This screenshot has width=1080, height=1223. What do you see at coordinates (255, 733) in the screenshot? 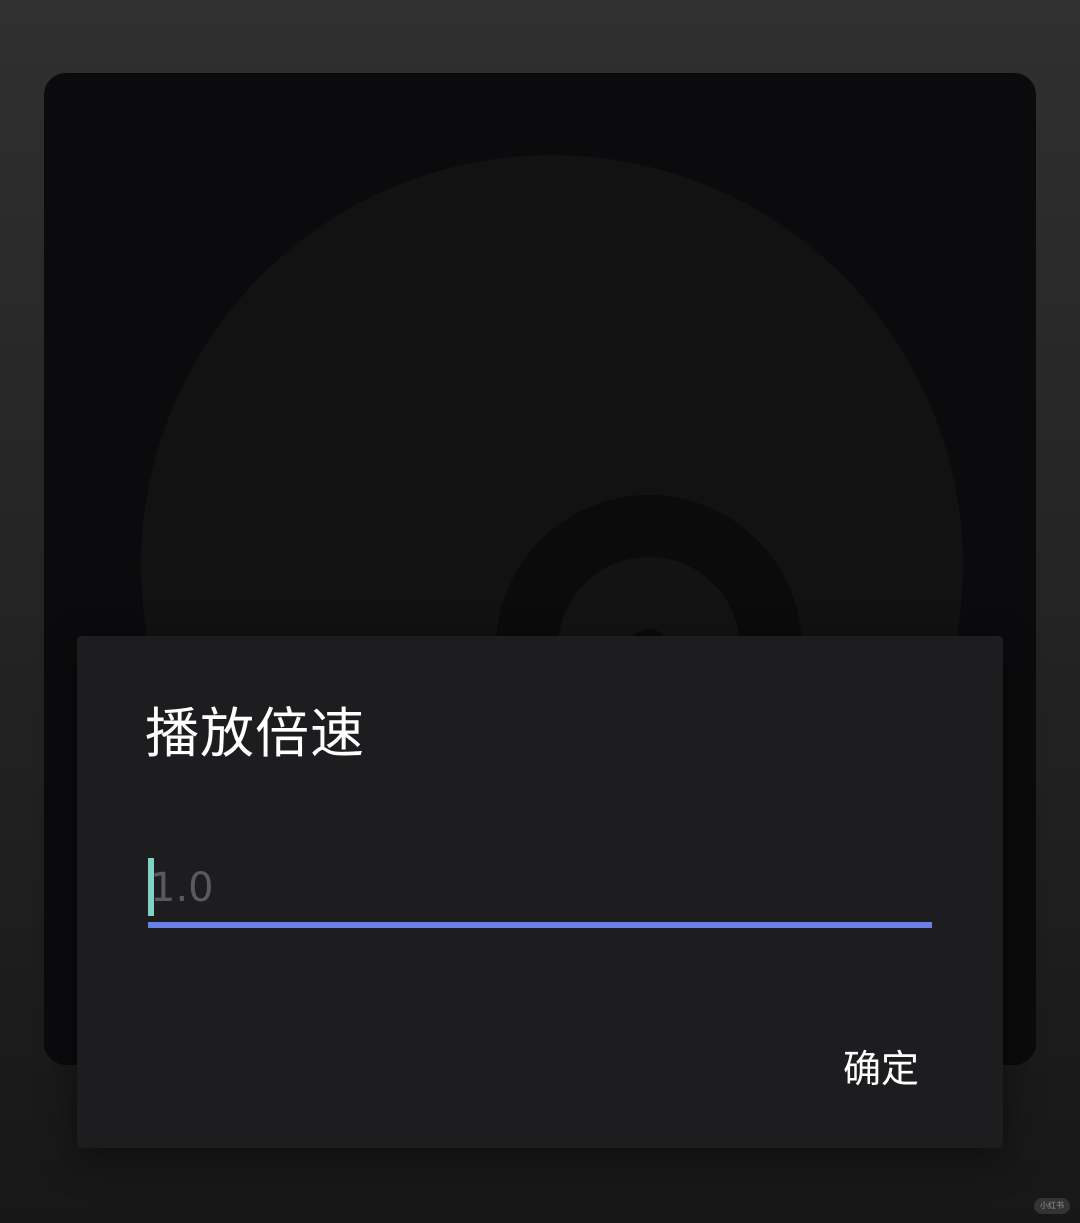
I see `dialog-title: 播放倍速` at bounding box center [255, 733].